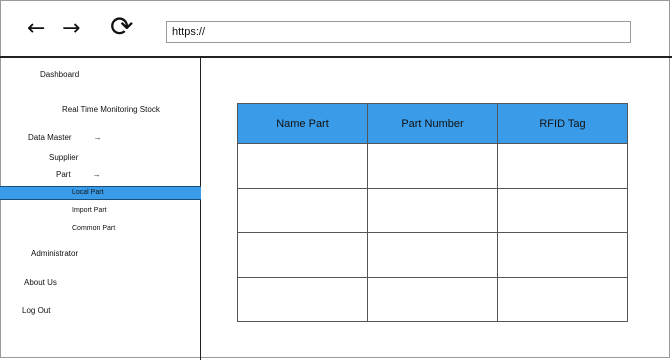  I want to click on sidebar-item-supplier: Supplier, so click(63, 157).